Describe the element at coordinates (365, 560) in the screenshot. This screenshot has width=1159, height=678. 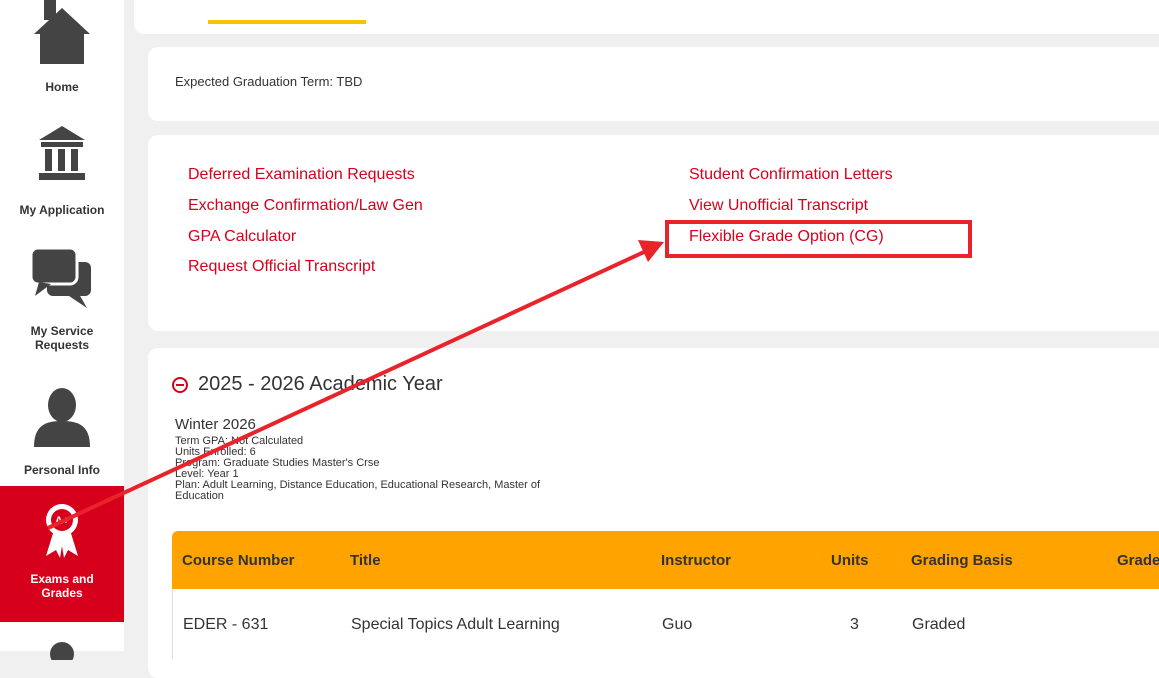
I see `col-title: Title` at that location.